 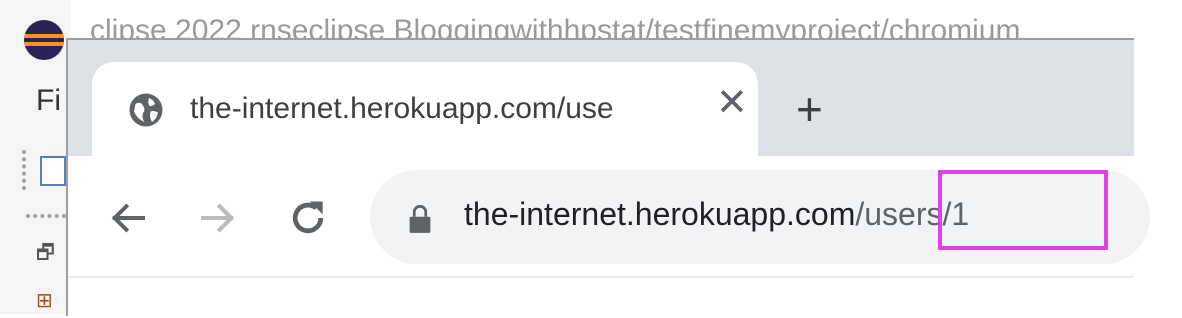 What do you see at coordinates (128, 218) in the screenshot?
I see `arrow-left-icon` at bounding box center [128, 218].